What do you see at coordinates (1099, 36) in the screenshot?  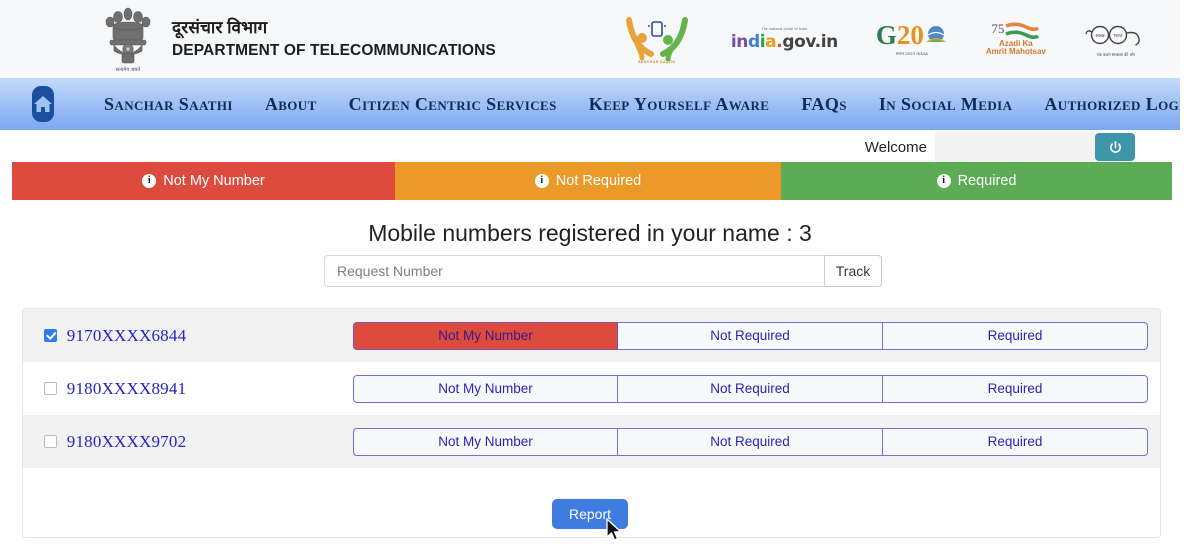 I see `svg-text: स्वच्छ` at bounding box center [1099, 36].